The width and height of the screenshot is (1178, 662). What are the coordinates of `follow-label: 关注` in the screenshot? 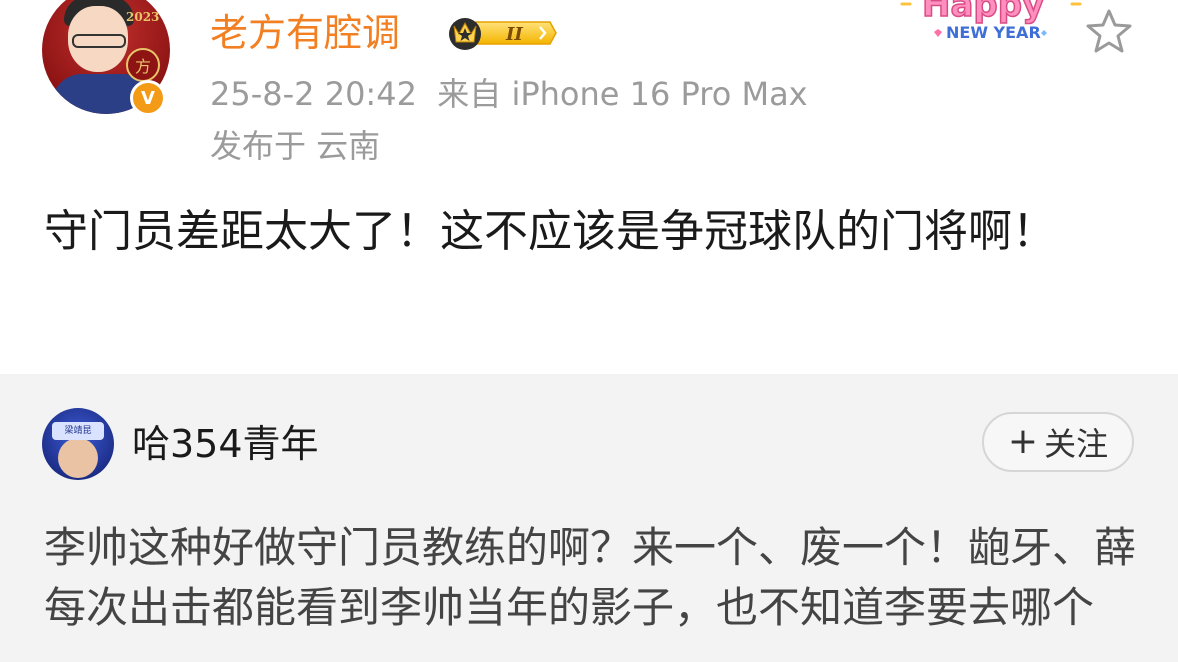 It's located at (1076, 444).